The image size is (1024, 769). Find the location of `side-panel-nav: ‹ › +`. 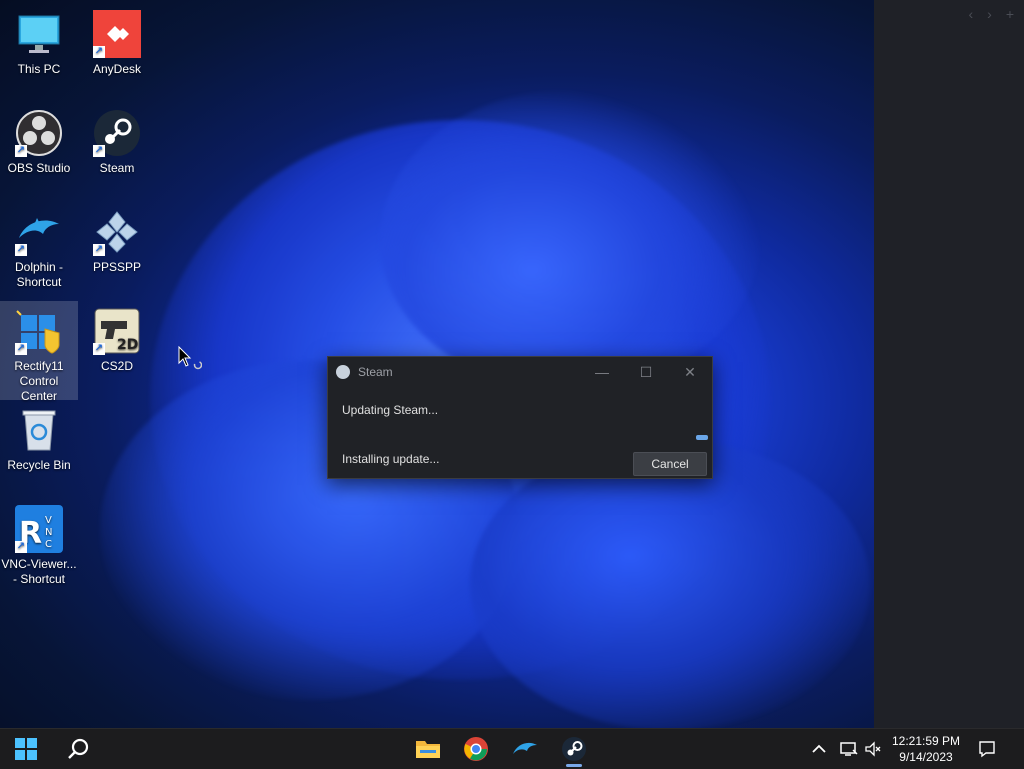

side-panel-nav: ‹ › + is located at coordinates (991, 14).